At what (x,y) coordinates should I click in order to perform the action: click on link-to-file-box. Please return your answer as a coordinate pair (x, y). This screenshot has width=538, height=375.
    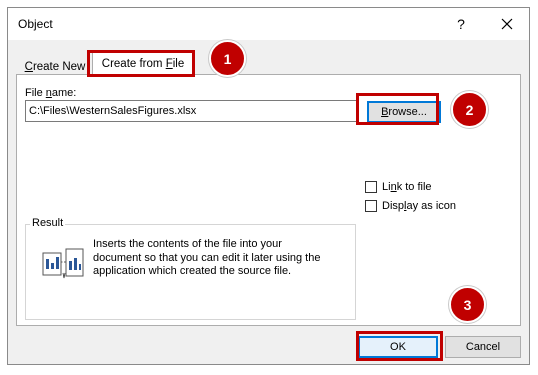
    Looking at the image, I should click on (371, 187).